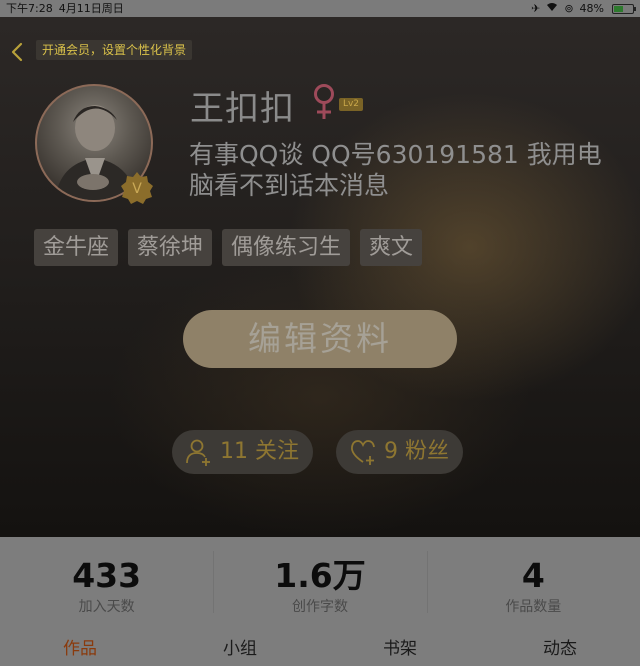 This screenshot has width=640, height=666. Describe the element at coordinates (76, 247) in the screenshot. I see `tag: 金牛座` at that location.